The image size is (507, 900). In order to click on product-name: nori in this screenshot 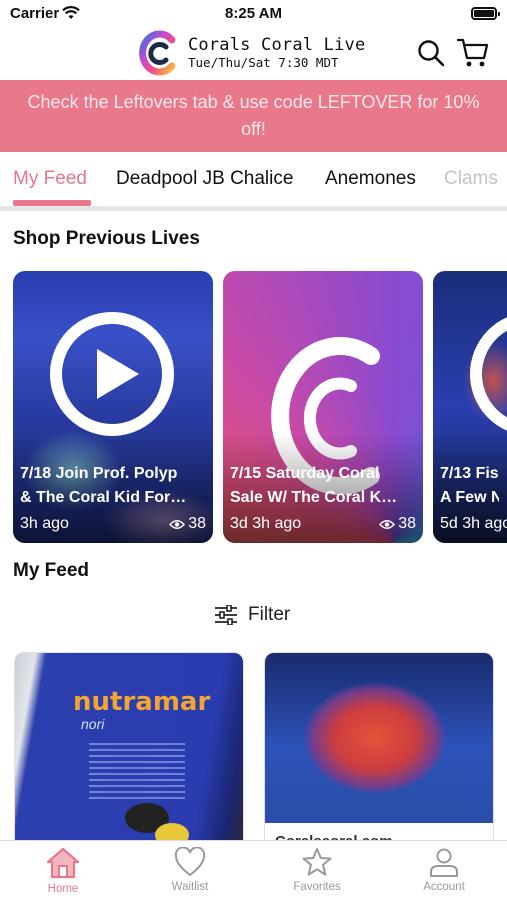, I will do `click(93, 724)`.